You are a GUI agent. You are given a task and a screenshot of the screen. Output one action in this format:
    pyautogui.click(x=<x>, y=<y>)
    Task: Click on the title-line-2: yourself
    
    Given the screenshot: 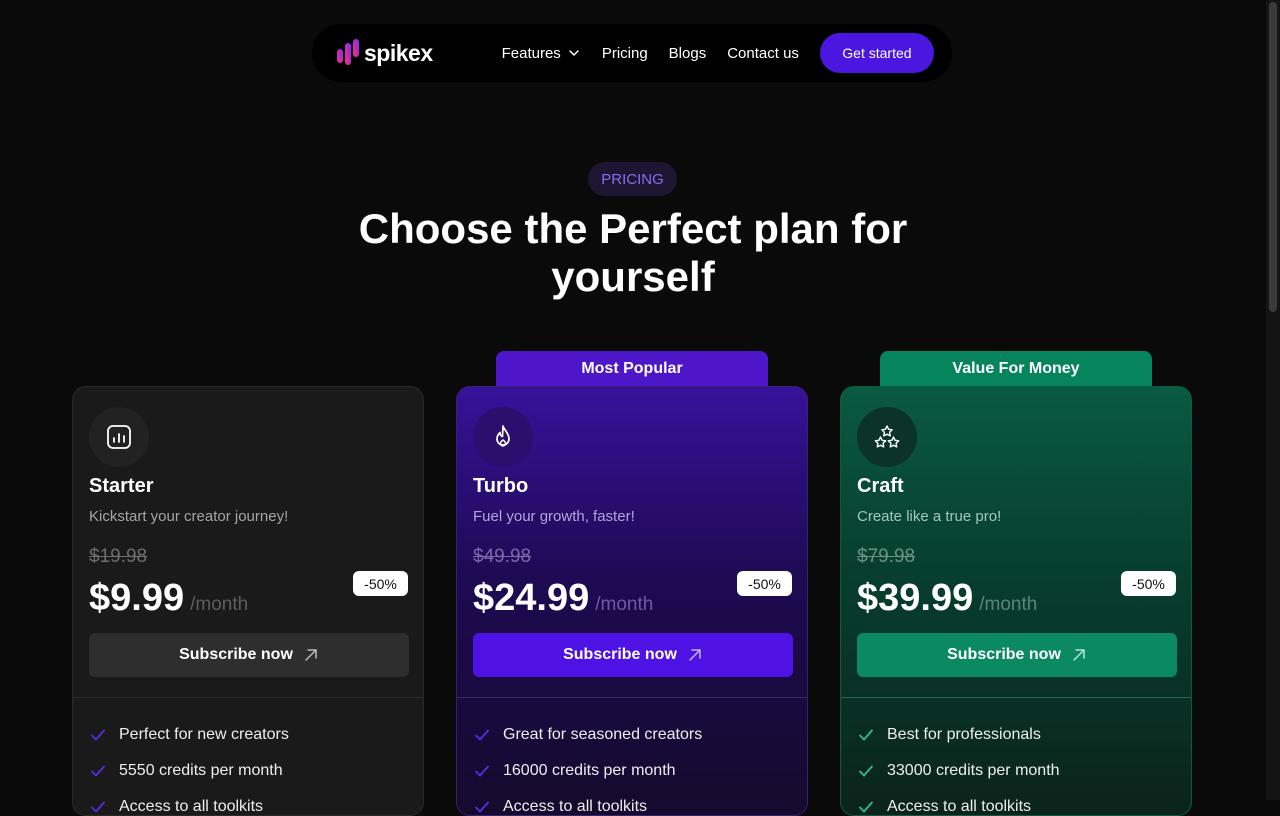 What is the action you would take?
    pyautogui.click(x=633, y=276)
    